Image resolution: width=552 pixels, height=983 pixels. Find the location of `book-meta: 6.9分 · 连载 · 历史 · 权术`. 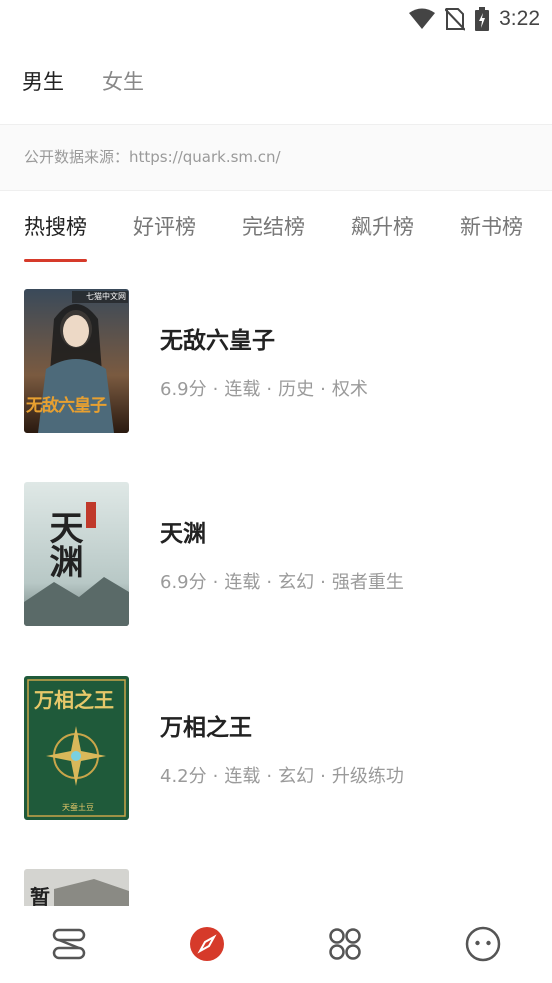

book-meta: 6.9分 · 连载 · 历史 · 权术 is located at coordinates (264, 389).